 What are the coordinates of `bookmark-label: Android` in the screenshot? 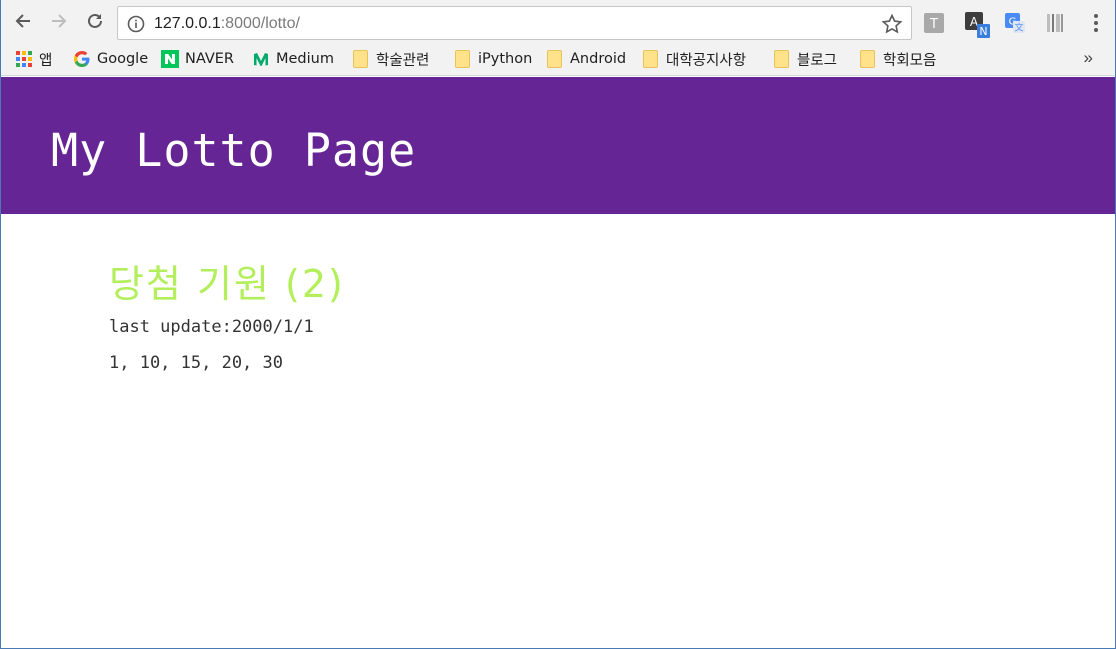 It's located at (598, 59).